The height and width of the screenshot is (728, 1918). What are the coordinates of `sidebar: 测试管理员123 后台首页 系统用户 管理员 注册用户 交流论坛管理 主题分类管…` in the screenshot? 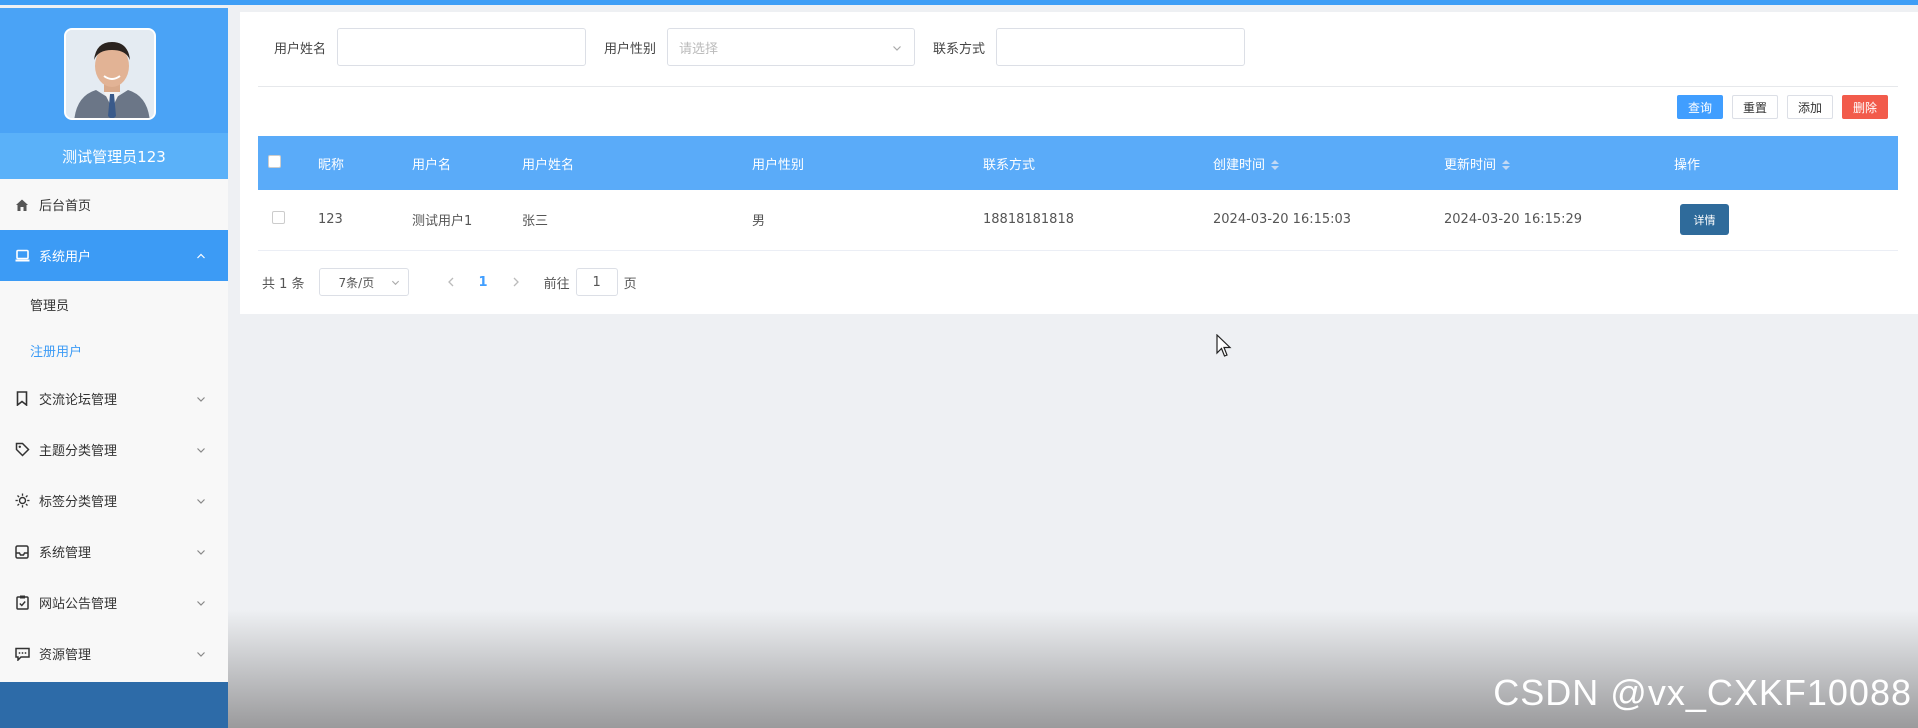 It's located at (114, 368).